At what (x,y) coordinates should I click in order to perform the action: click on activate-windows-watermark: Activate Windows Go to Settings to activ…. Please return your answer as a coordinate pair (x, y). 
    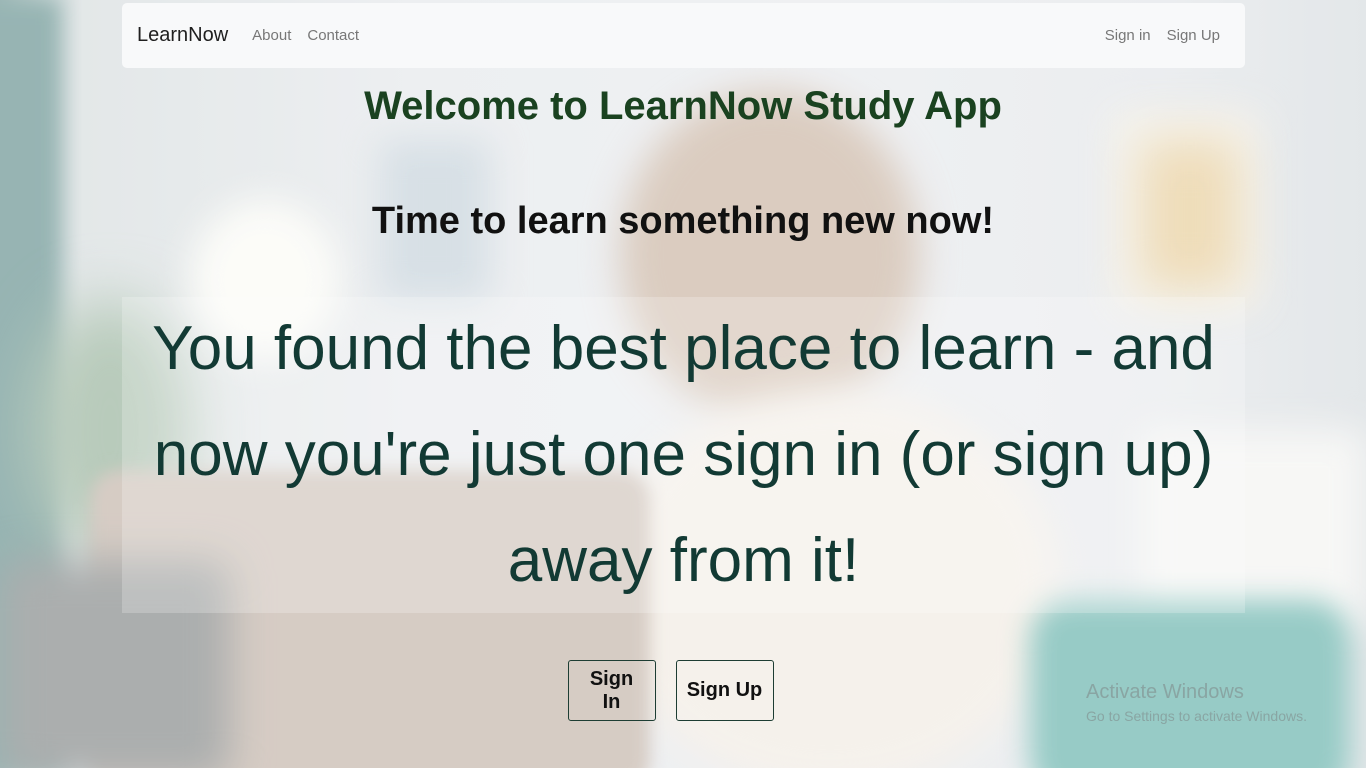
    Looking at the image, I should click on (1196, 702).